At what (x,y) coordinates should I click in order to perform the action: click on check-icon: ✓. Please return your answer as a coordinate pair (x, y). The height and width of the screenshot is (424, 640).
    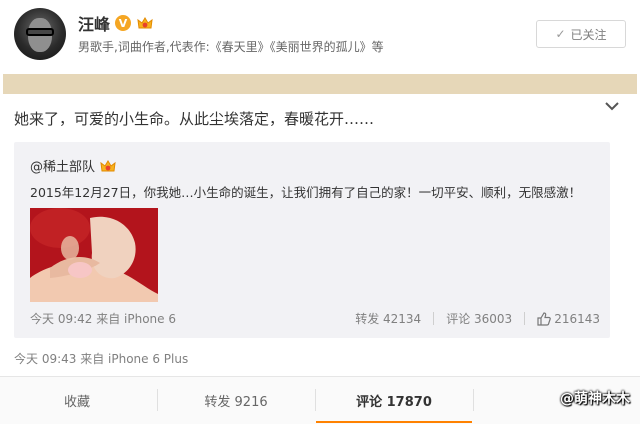
    Looking at the image, I should click on (560, 34).